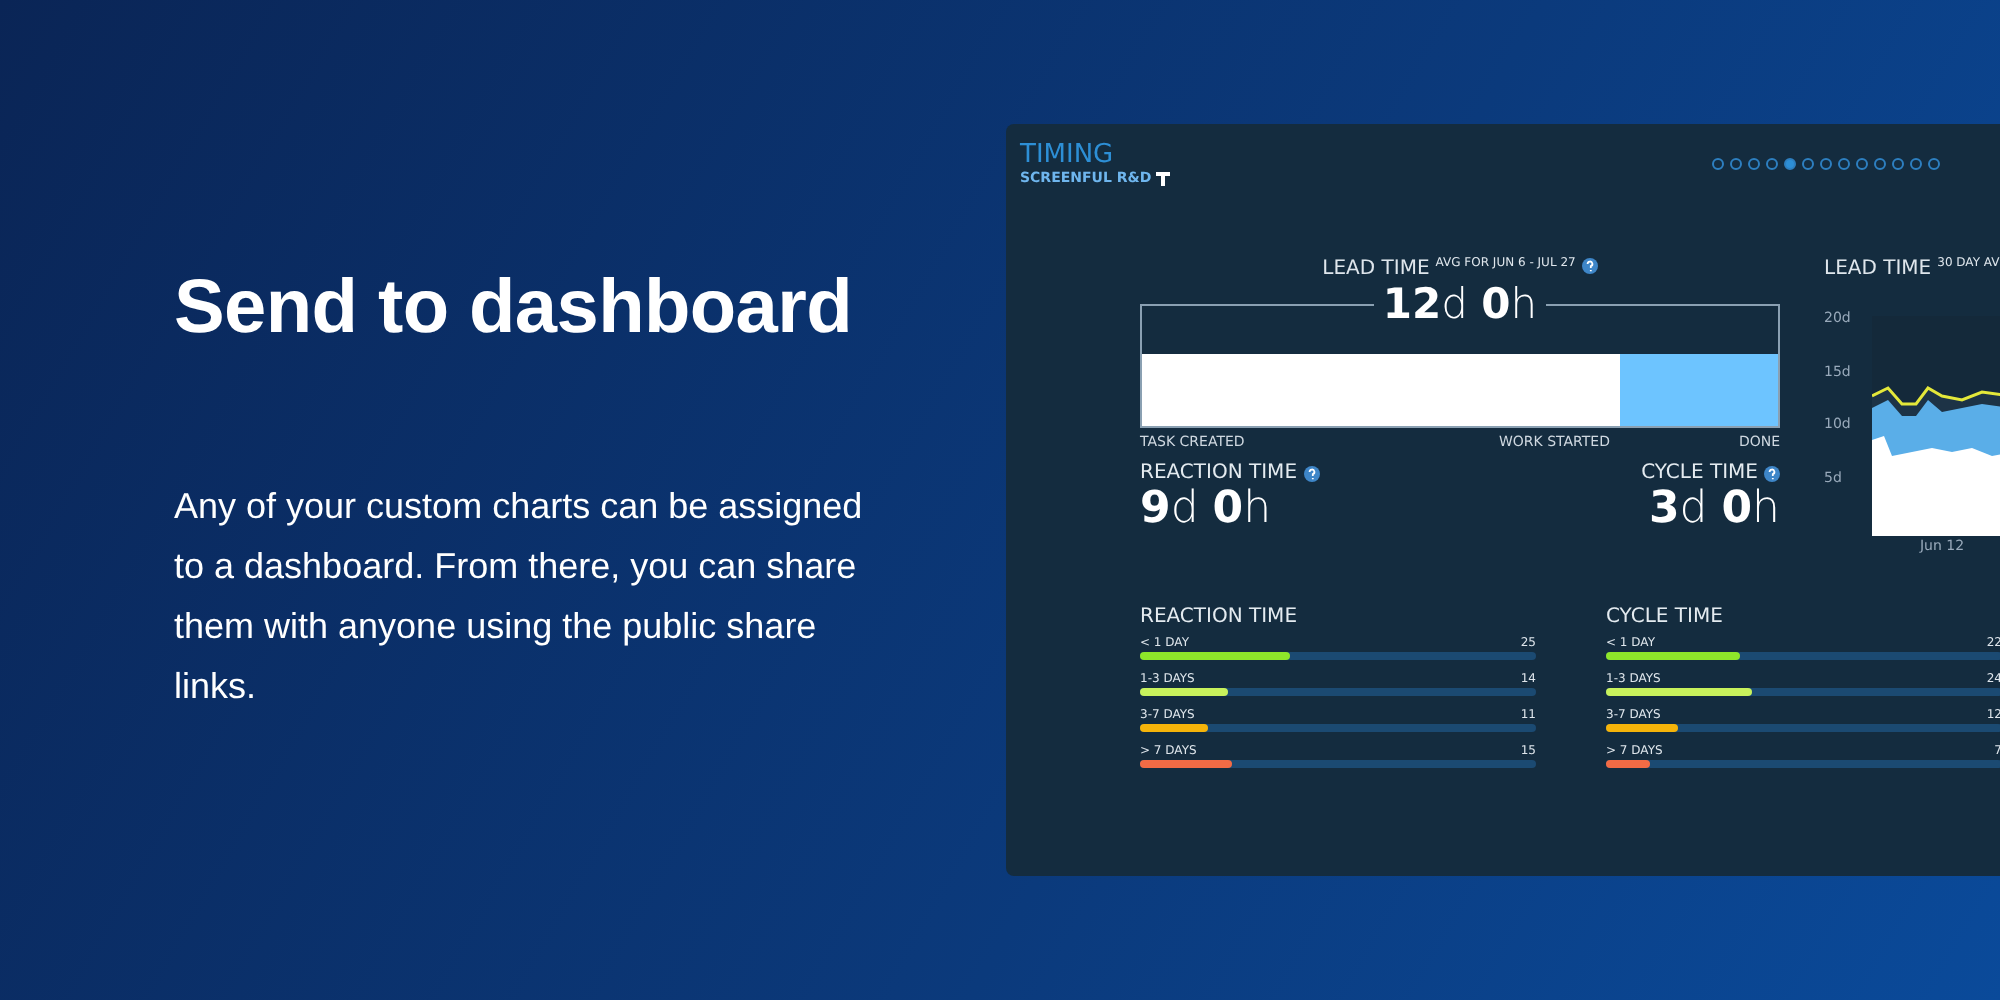 This screenshot has height=1000, width=2000. What do you see at coordinates (514, 309) in the screenshot?
I see `heading: Send to dashboard` at bounding box center [514, 309].